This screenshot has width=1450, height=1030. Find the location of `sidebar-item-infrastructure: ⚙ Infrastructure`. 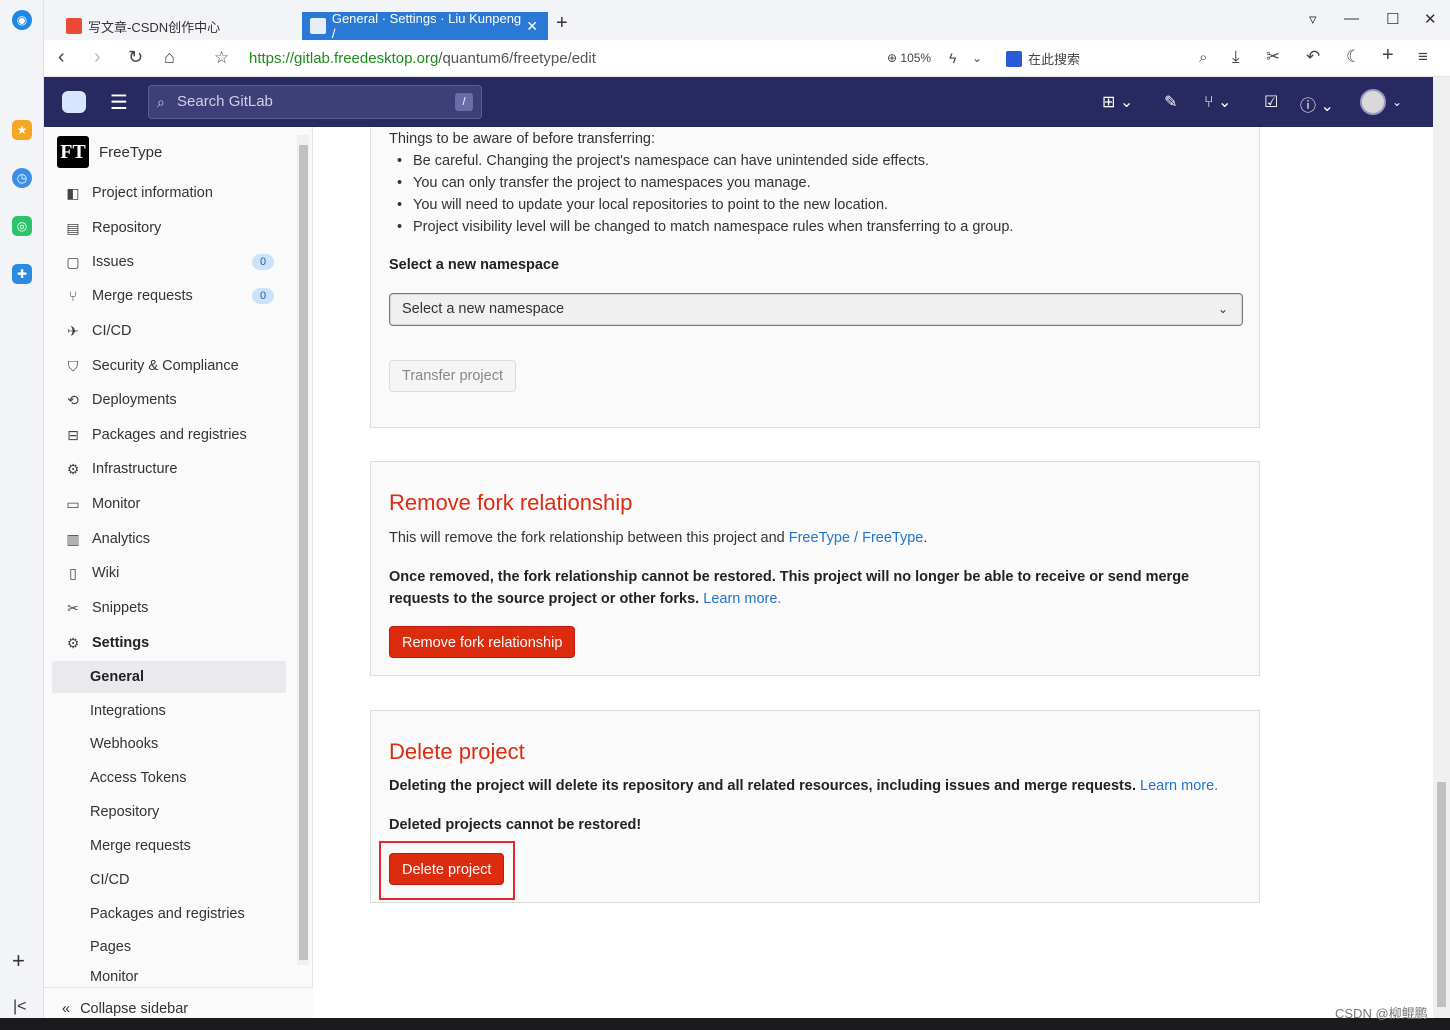

sidebar-item-infrastructure: ⚙ Infrastructure is located at coordinates (169, 469).